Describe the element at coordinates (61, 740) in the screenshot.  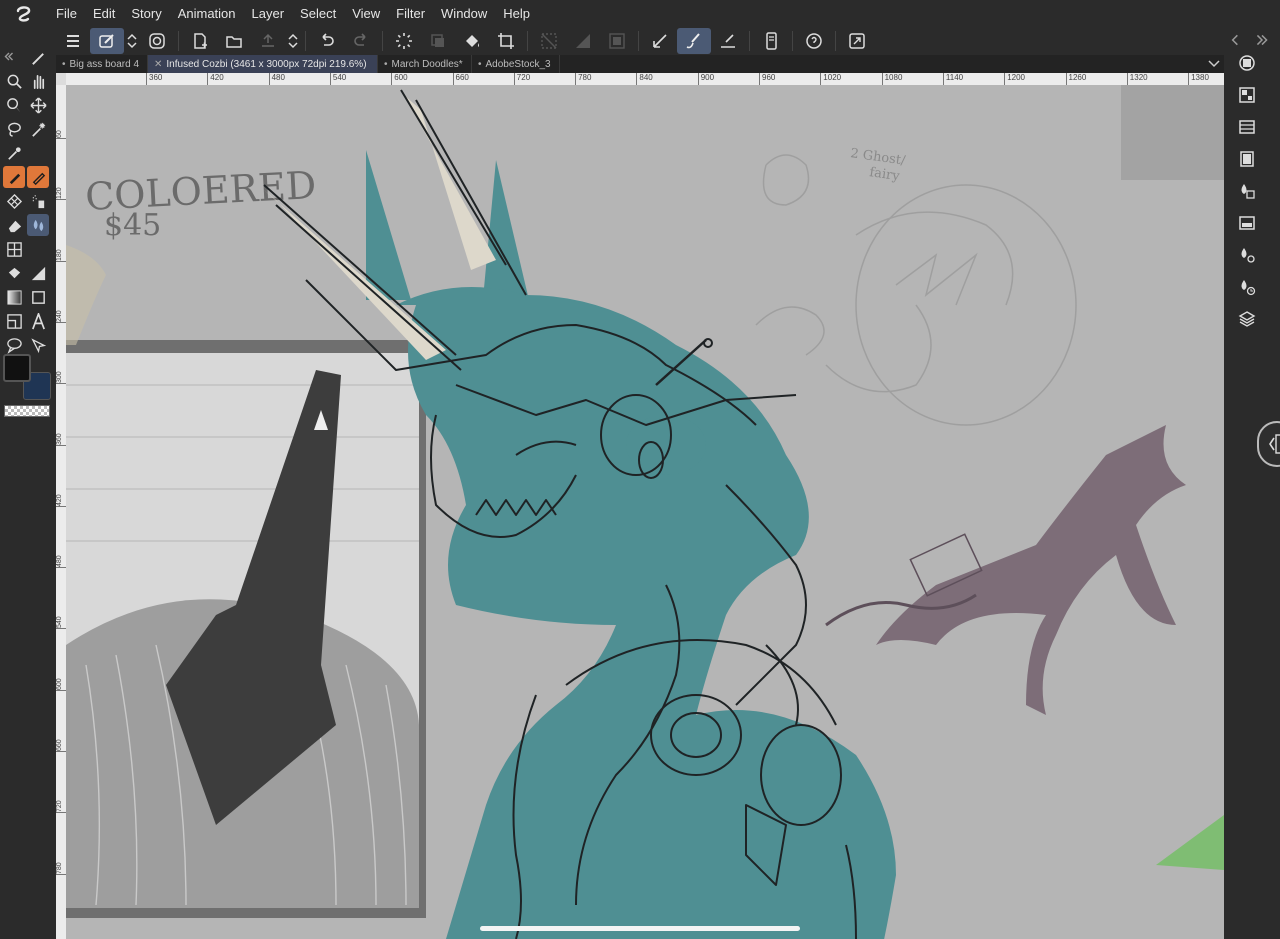
I see `ruler-tick-label: 660` at that location.